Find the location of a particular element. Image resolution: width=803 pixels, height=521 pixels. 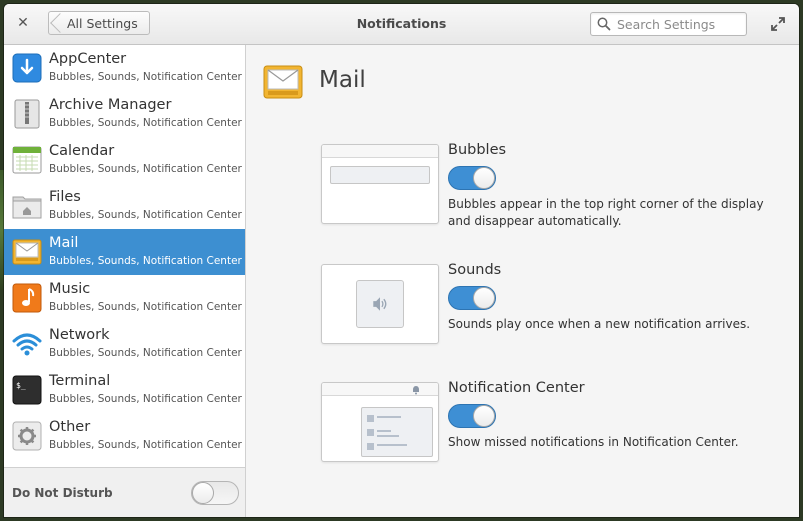

search-input is located at coordinates (679, 24).